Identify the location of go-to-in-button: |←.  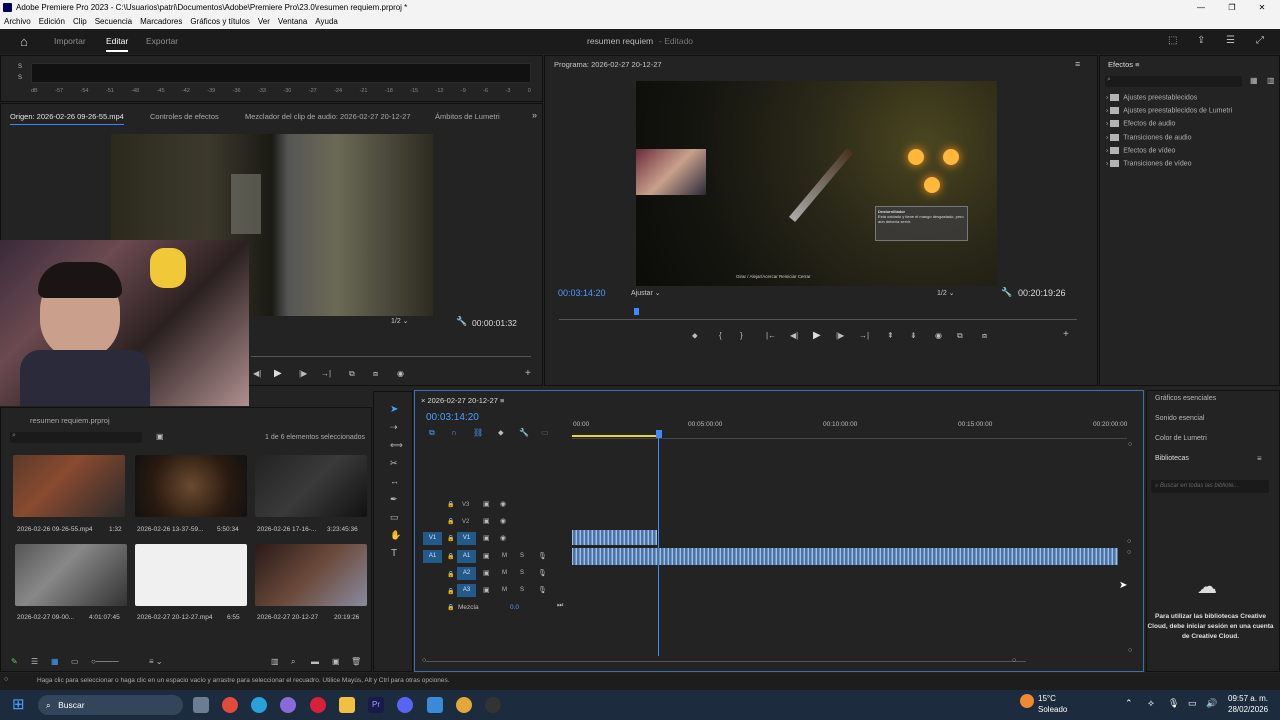
(771, 335).